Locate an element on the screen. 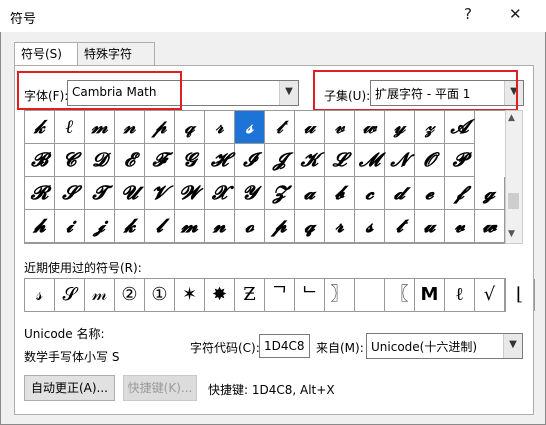 The image size is (546, 425). symbol-cell: 𝔀 is located at coordinates (490, 226).